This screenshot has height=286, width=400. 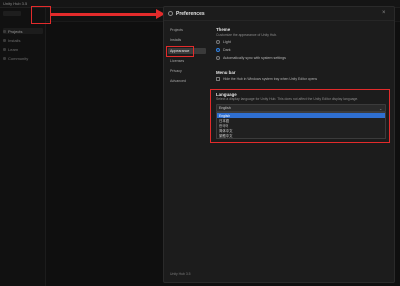 What do you see at coordinates (23, 40) in the screenshot?
I see `sidebar-item-installs: Installs` at bounding box center [23, 40].